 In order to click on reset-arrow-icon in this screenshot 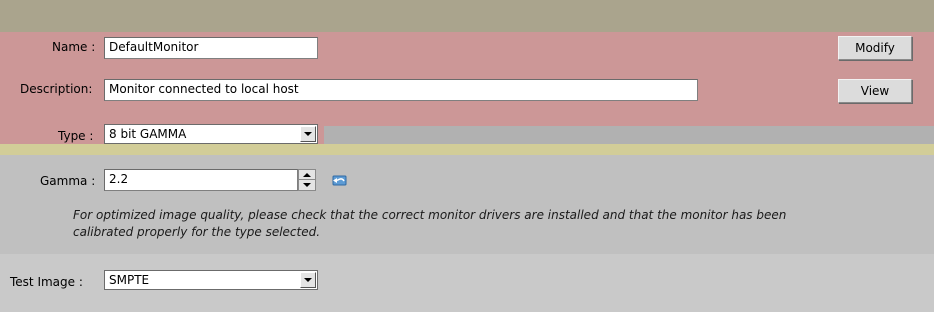, I will do `click(339, 180)`.